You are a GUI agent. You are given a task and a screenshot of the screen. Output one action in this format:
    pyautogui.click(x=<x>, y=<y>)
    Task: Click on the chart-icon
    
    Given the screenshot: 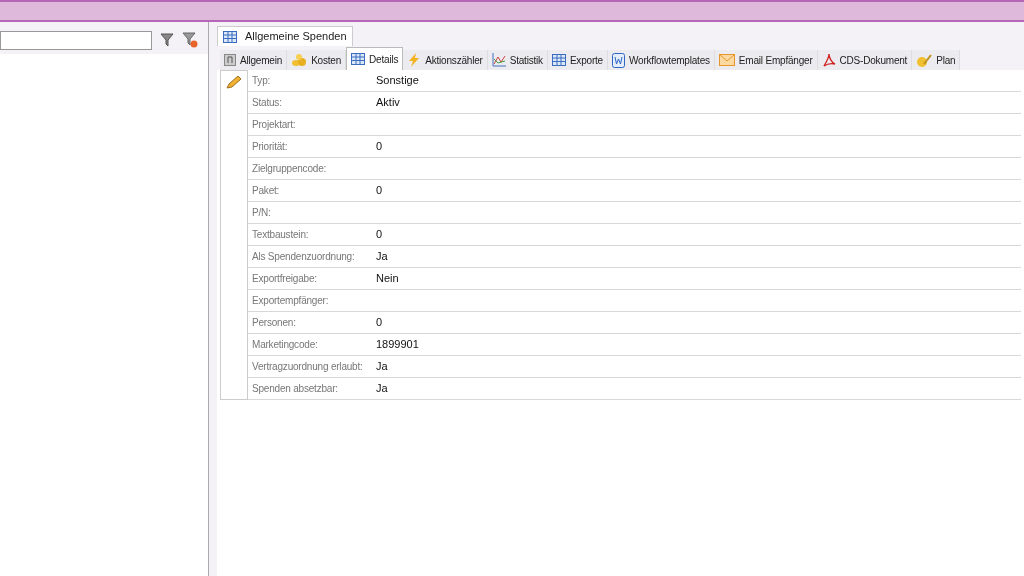 What is the action you would take?
    pyautogui.click(x=498, y=60)
    